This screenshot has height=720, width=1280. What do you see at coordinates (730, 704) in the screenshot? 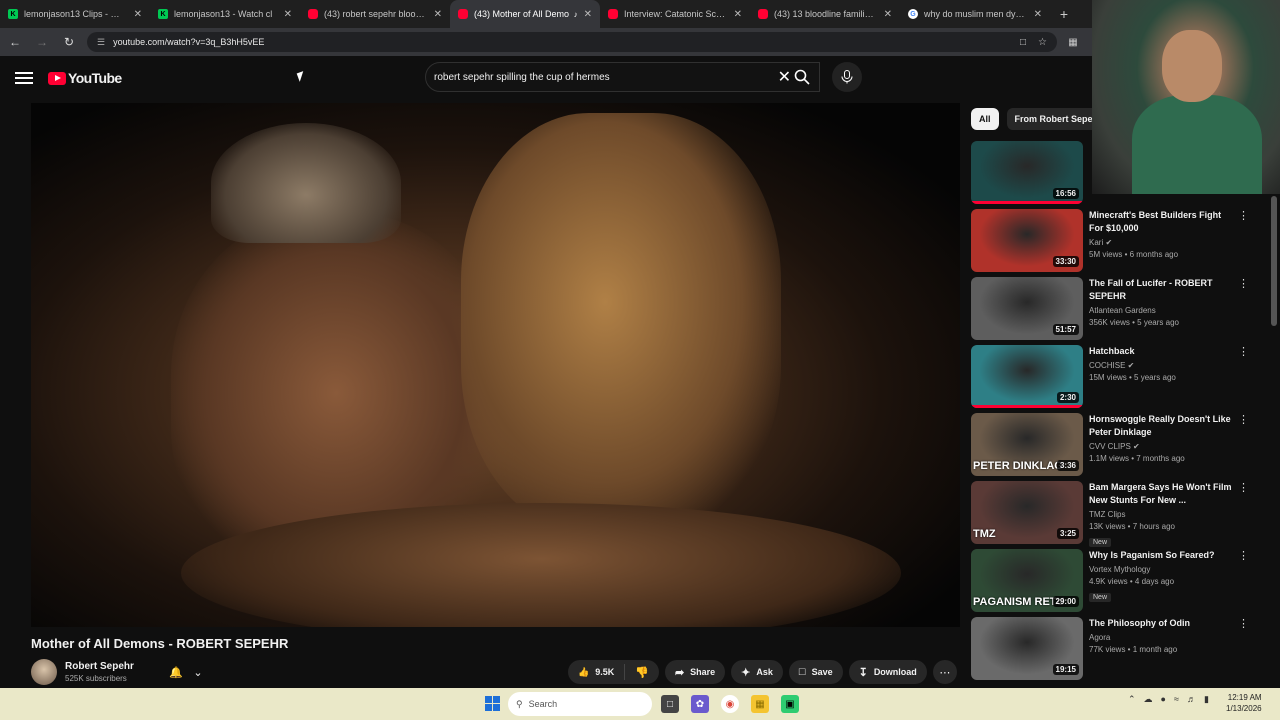
I see `chrome-icon: ◉` at bounding box center [730, 704].